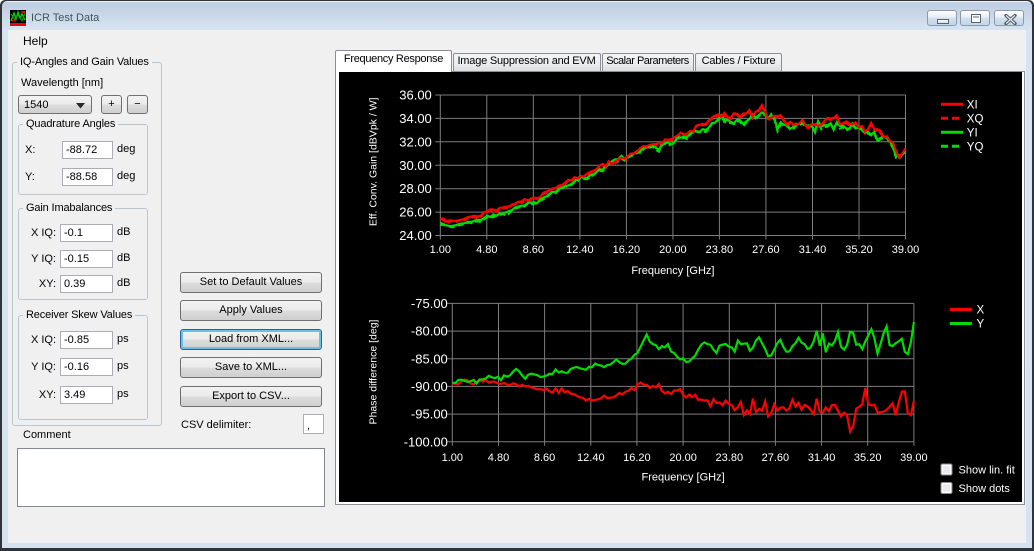  Describe the element at coordinates (981, 311) in the screenshot. I see `svg-text: X` at that location.